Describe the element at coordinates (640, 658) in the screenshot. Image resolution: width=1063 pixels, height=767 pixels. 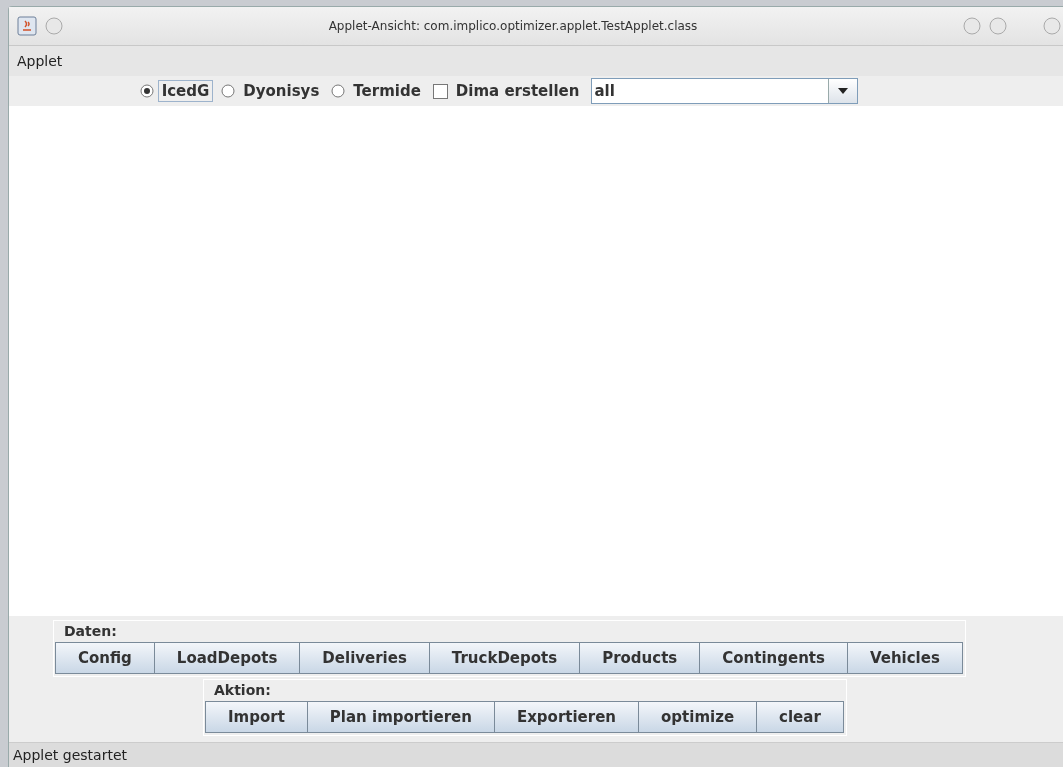
I see `action-button: Products` at that location.